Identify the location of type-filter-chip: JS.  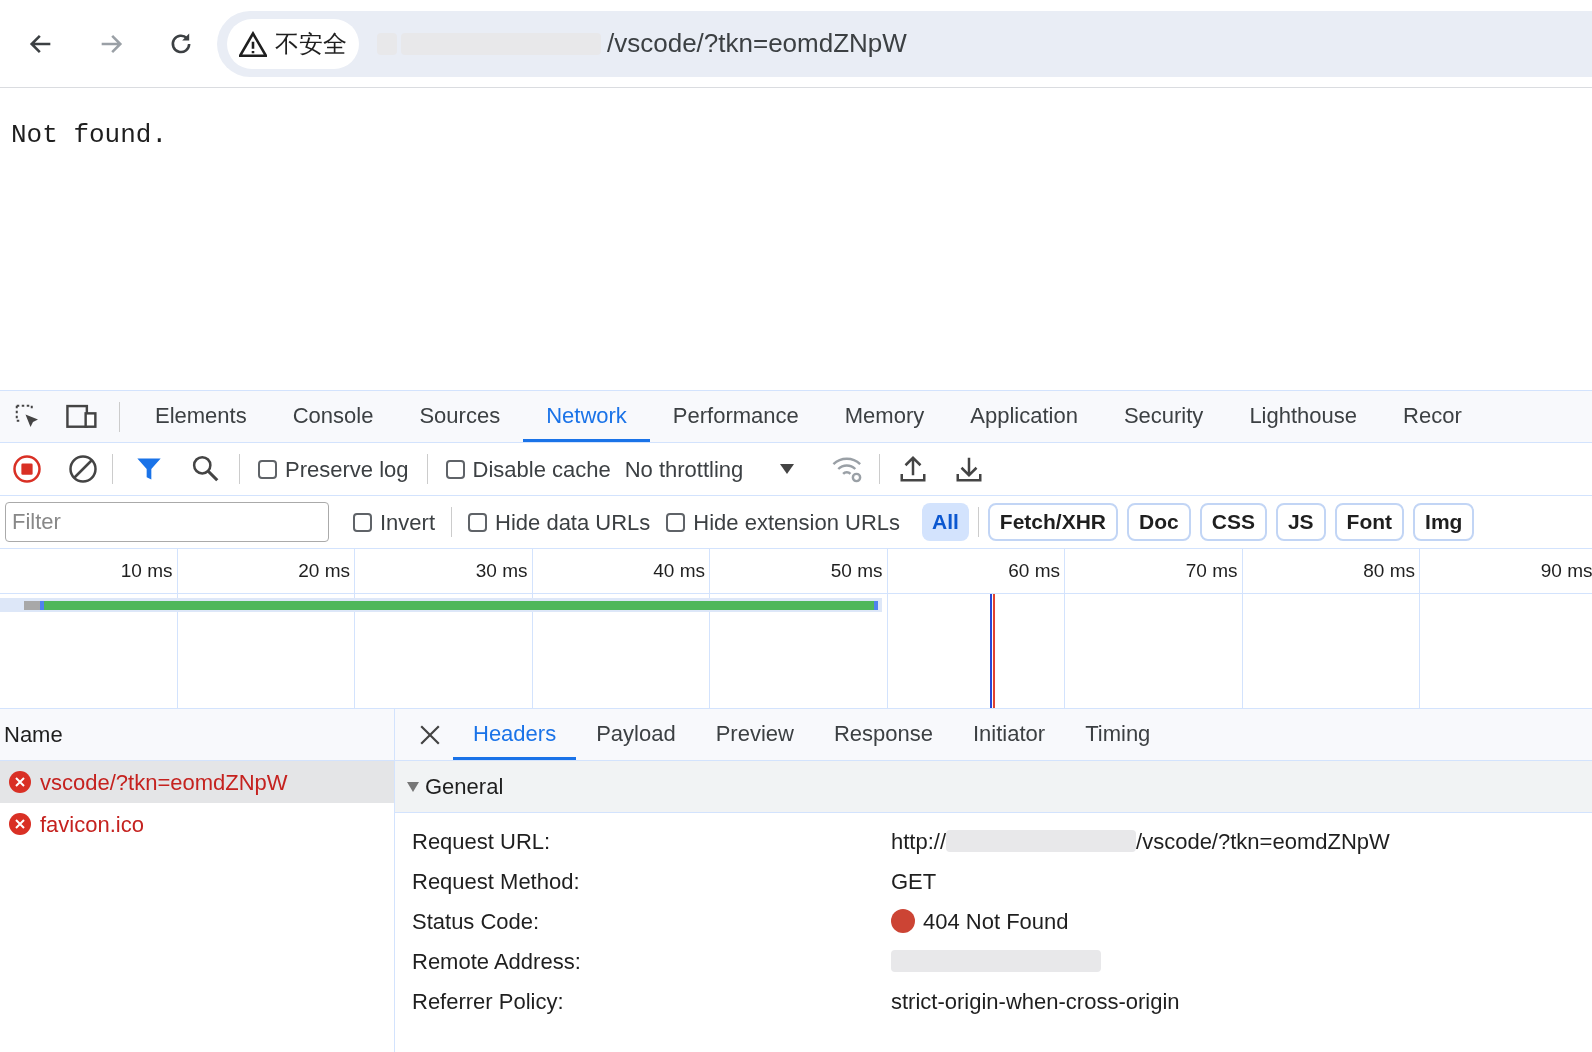
(1300, 522).